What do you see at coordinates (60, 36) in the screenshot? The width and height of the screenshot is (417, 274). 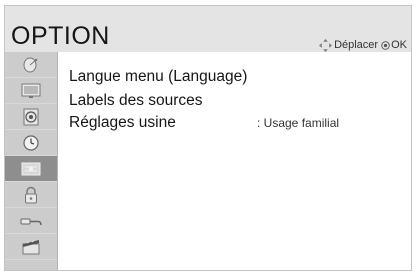 I see `page-title: OPTION` at bounding box center [60, 36].